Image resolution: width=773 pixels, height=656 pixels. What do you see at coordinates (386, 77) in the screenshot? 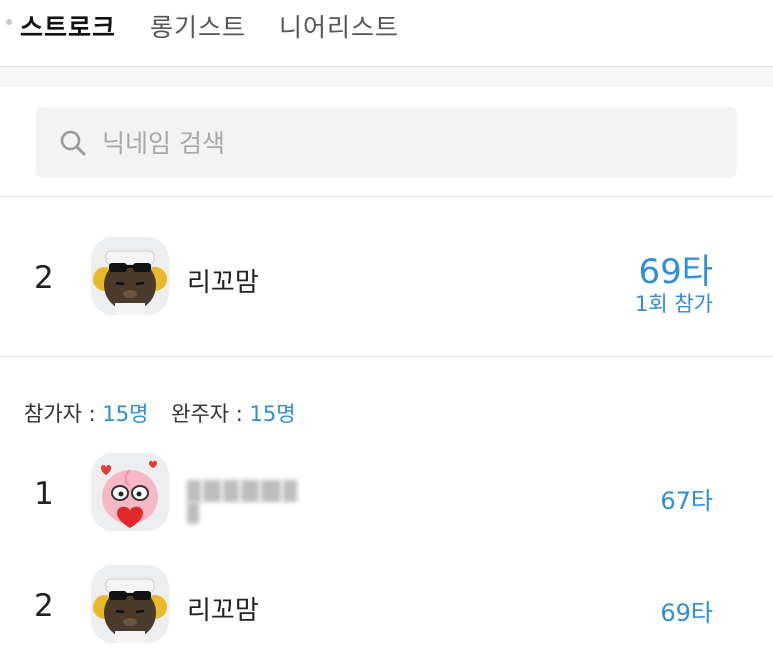
I see `section-gap` at bounding box center [386, 77].